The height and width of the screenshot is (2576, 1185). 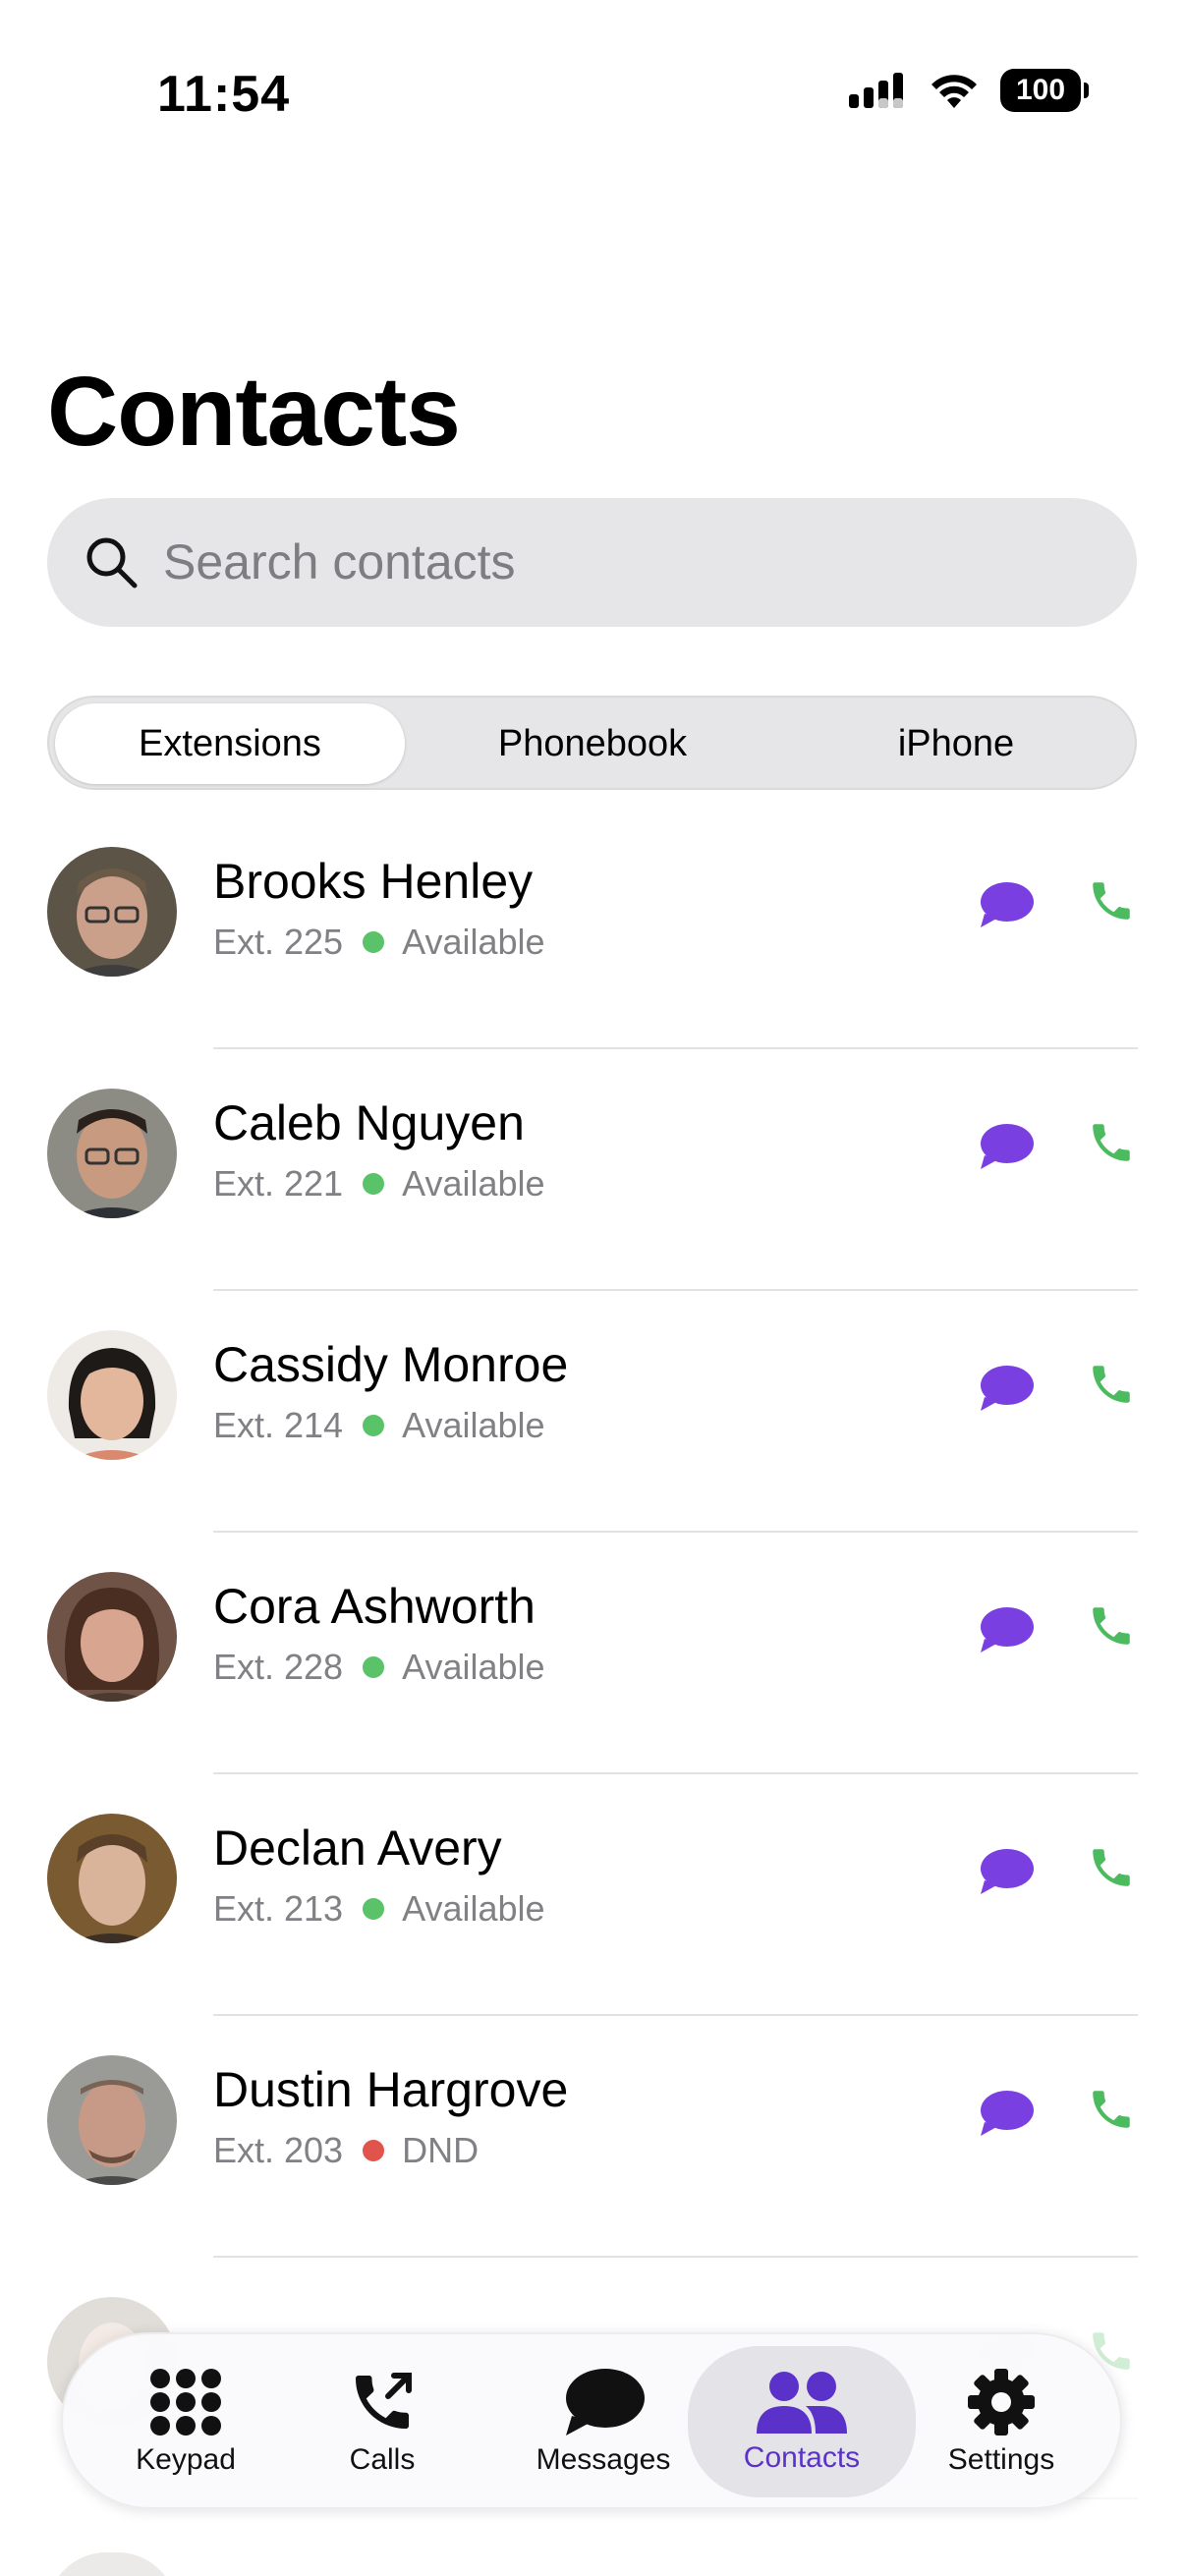 What do you see at coordinates (279, 1667) in the screenshot?
I see `contact-extension: Ext. 228` at bounding box center [279, 1667].